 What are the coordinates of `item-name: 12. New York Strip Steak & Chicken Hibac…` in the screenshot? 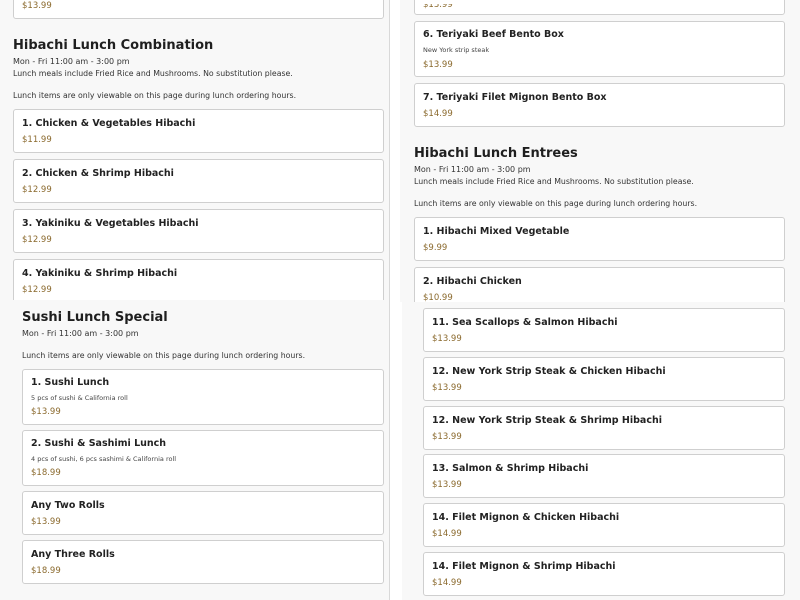 It's located at (549, 371).